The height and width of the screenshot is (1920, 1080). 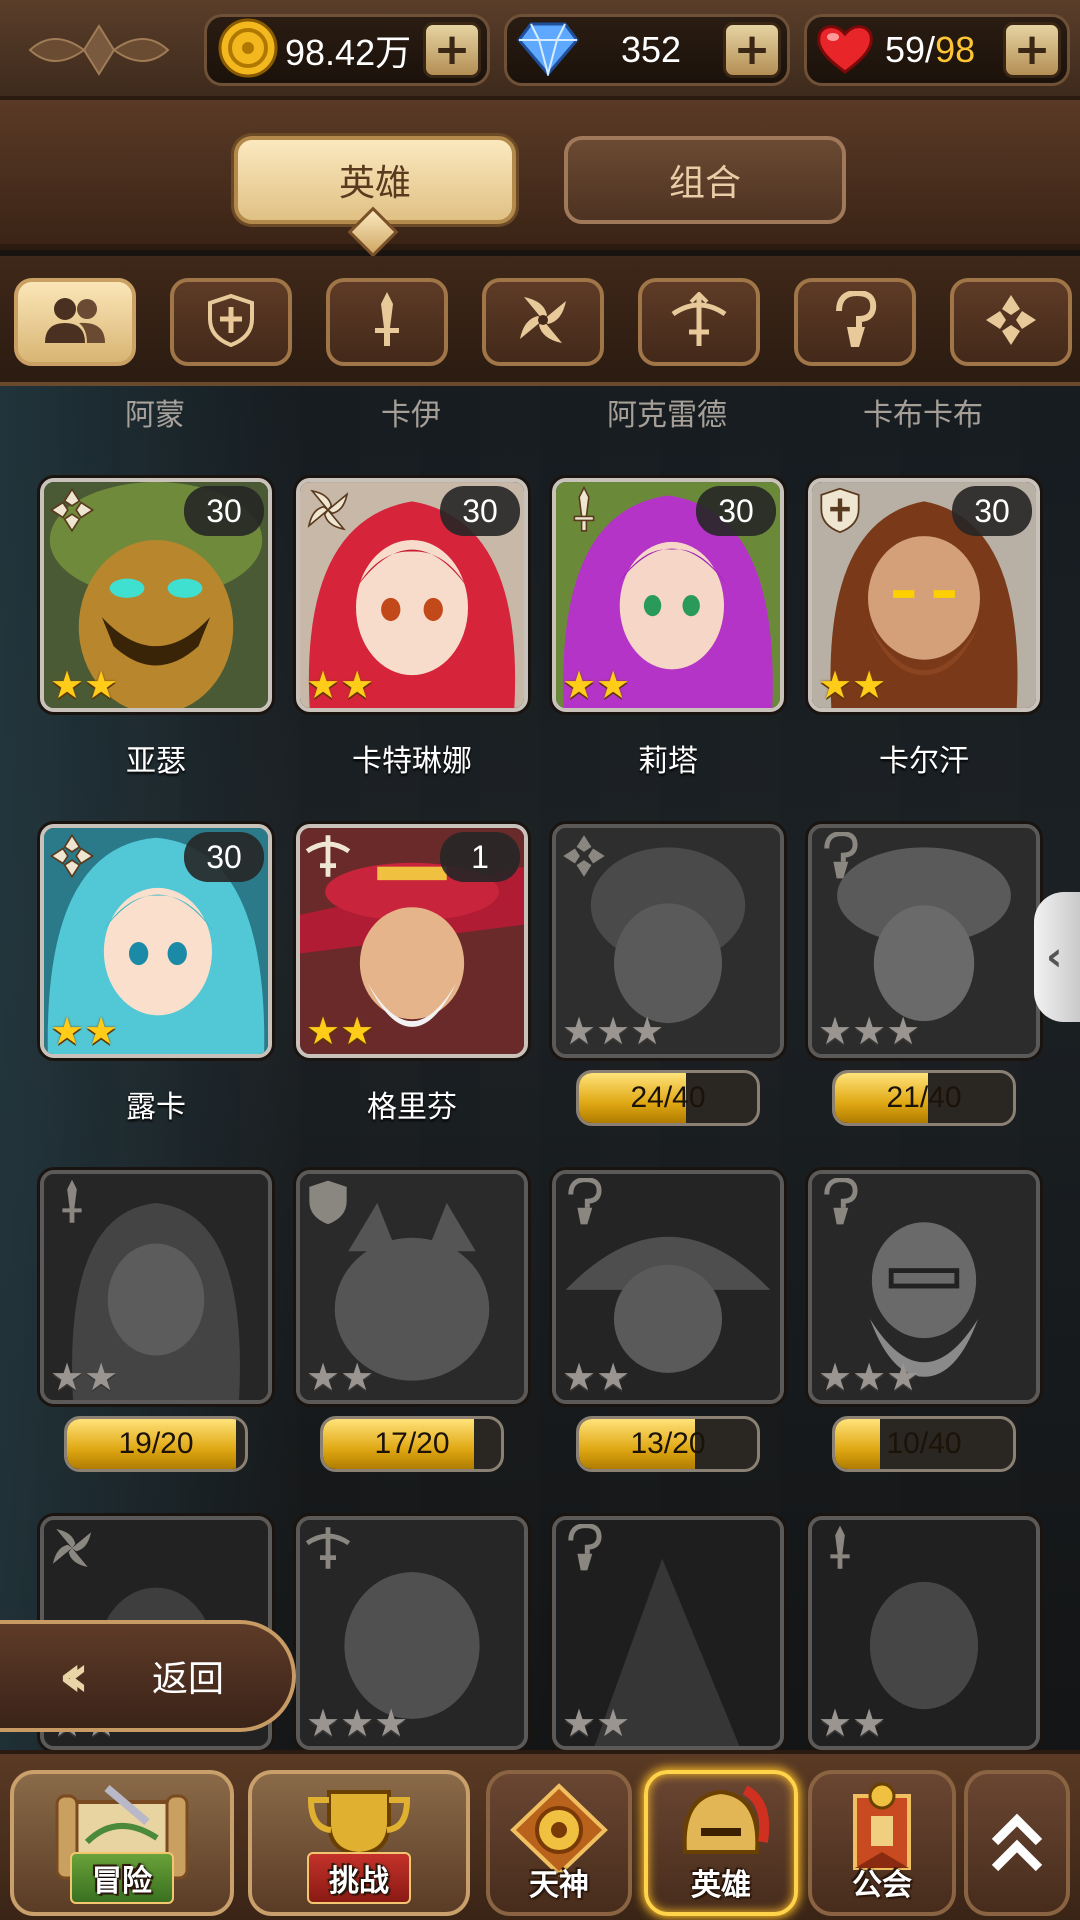 I want to click on filter-assassin-button, so click(x=543, y=322).